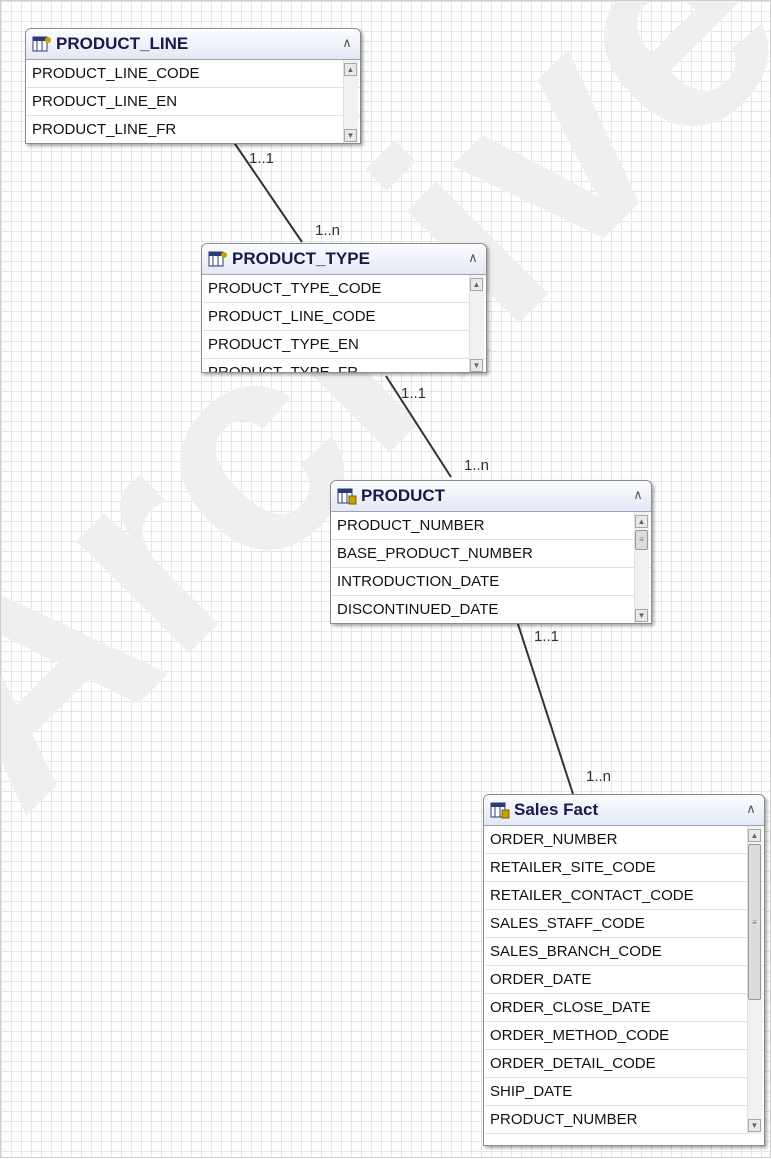 This screenshot has width=771, height=1159. What do you see at coordinates (556, 809) in the screenshot?
I see `entity-title: Sales Fact` at bounding box center [556, 809].